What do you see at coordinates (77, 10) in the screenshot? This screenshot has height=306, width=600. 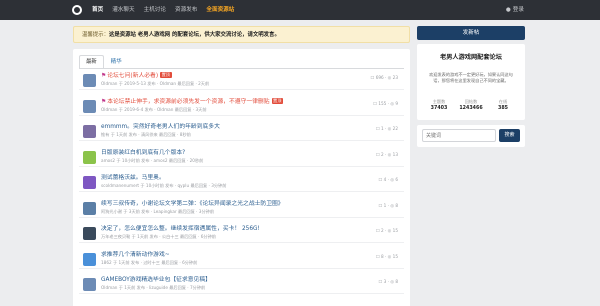 I see `site-logo-icon` at bounding box center [77, 10].